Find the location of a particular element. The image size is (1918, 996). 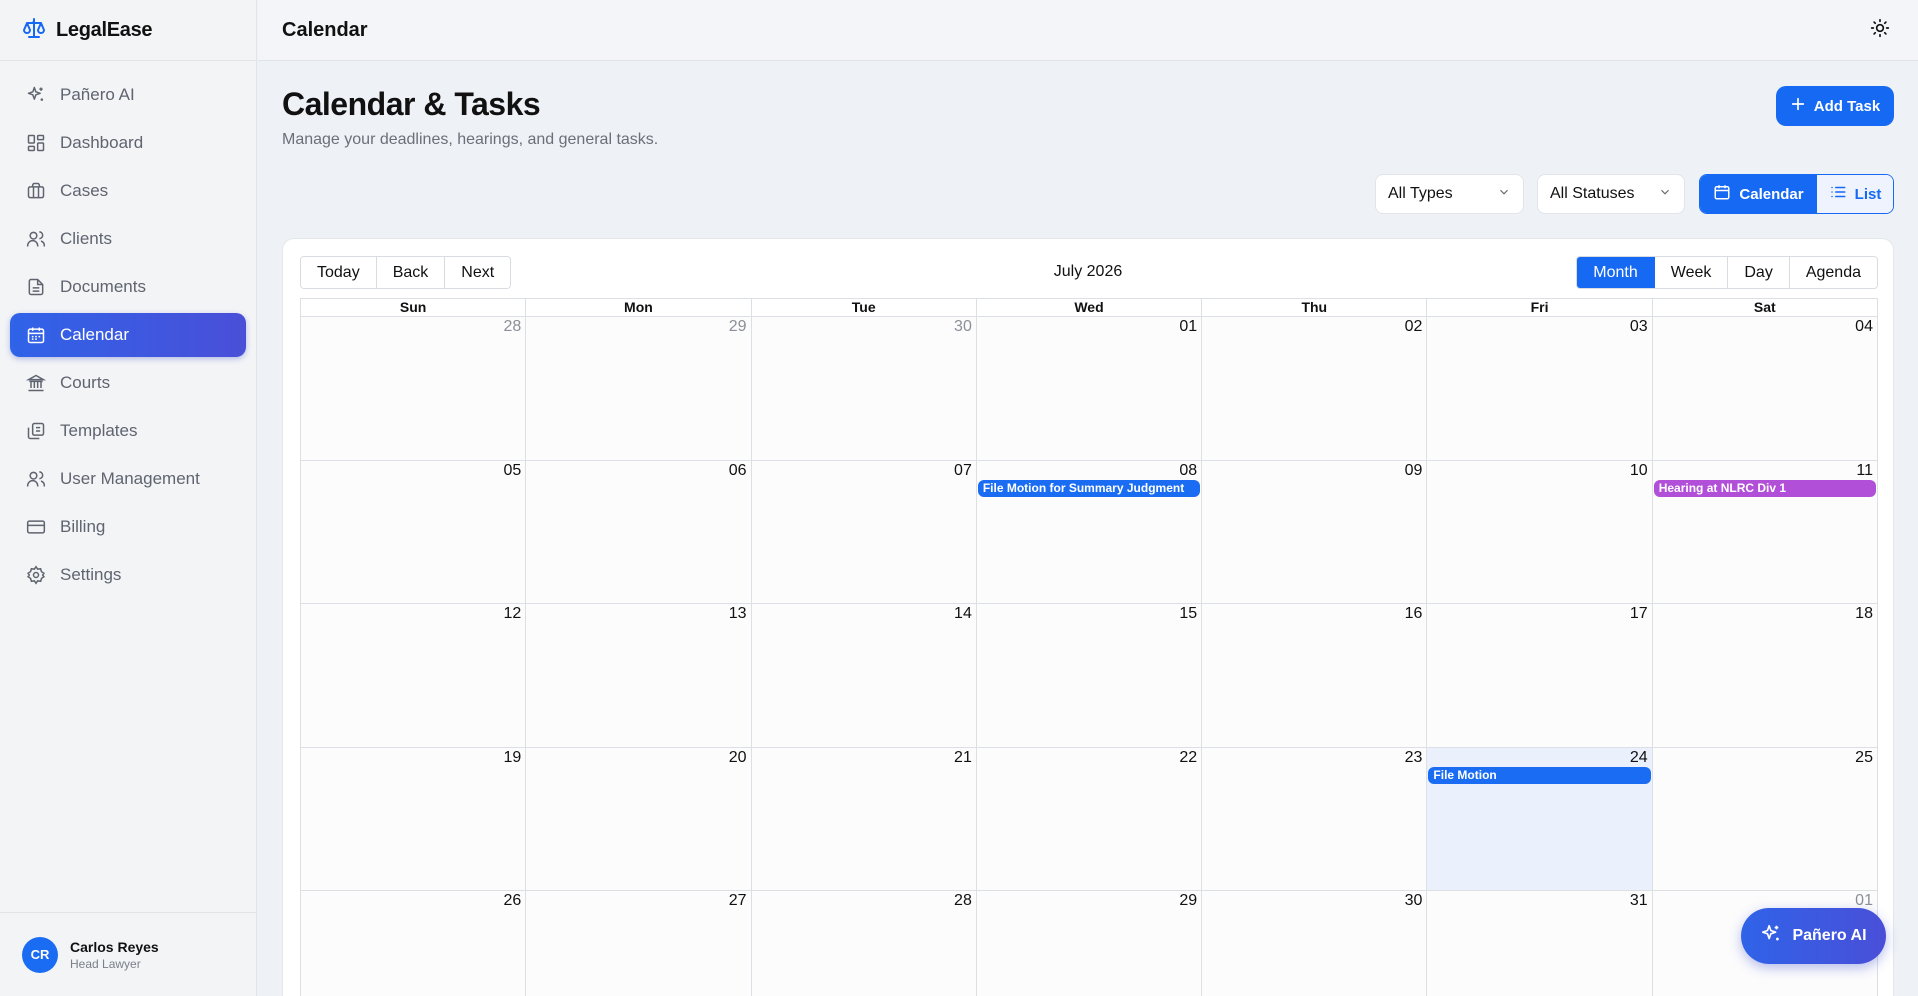

day-cell: 04 is located at coordinates (1764, 388).